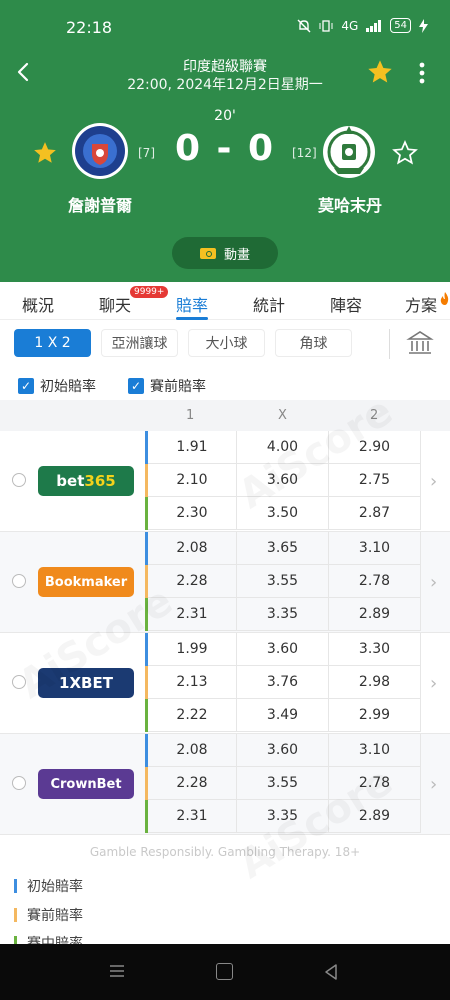 This screenshot has width=450, height=1000. I want to click on odds-row: 2.31 3.35 2.89, so click(283, 614).